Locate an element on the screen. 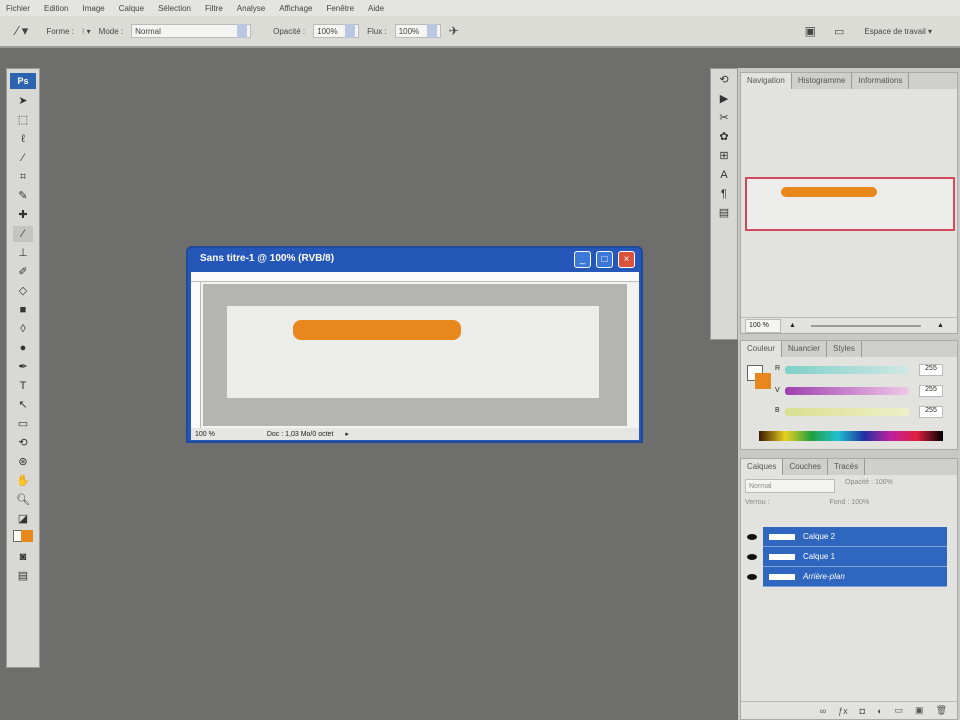  status-arrow-icon: ▸ is located at coordinates (347, 434).